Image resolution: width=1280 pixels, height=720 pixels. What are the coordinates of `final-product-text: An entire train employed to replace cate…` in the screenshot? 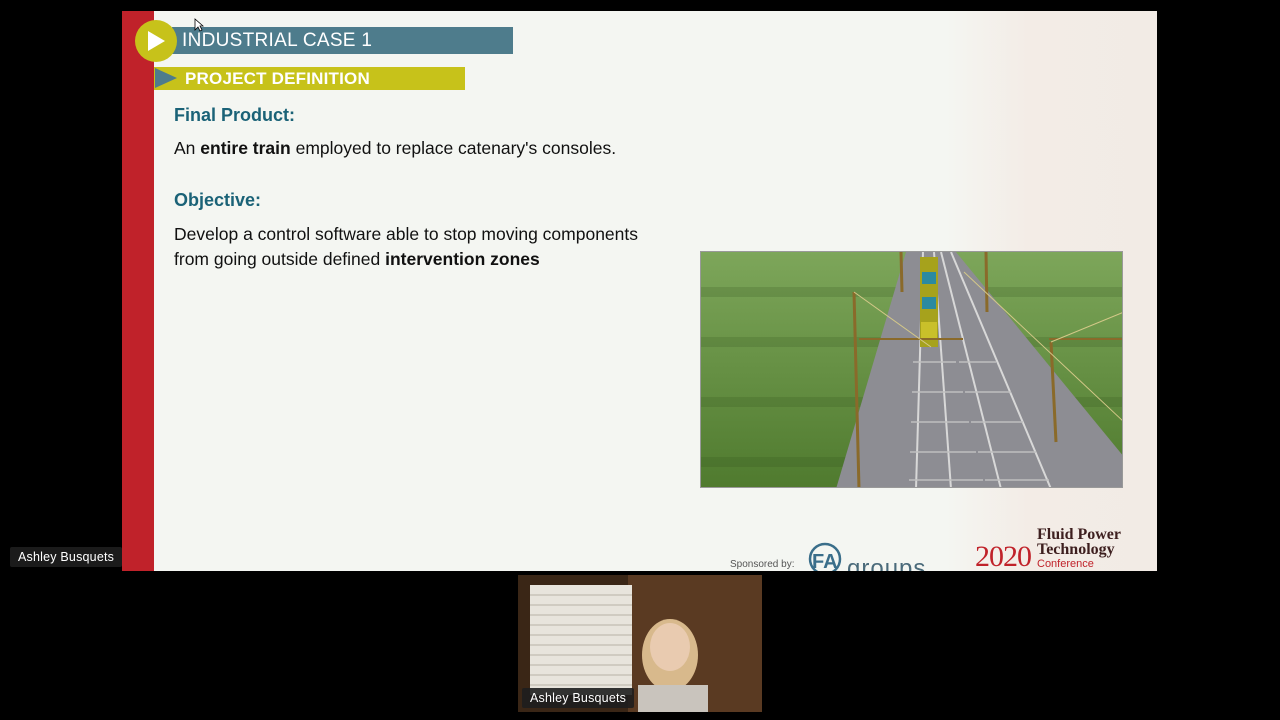 It's located at (395, 148).